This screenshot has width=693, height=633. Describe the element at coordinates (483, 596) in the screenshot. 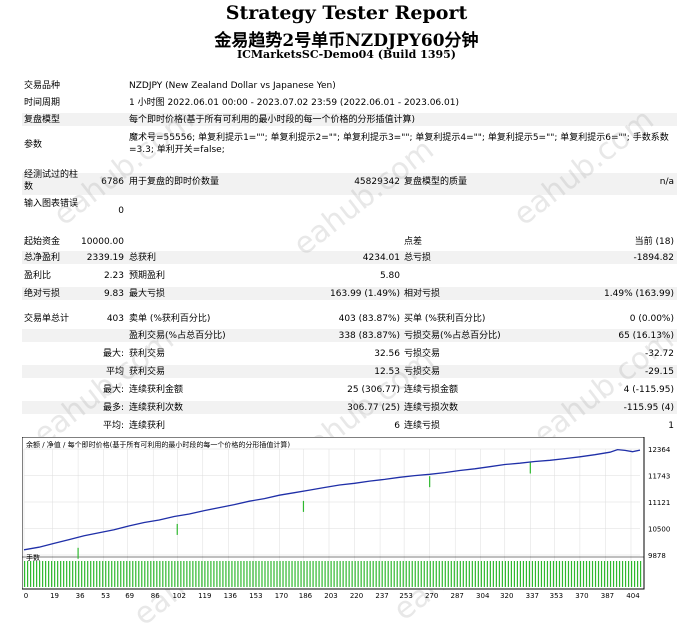

I see `x-tick-label: 304` at that location.